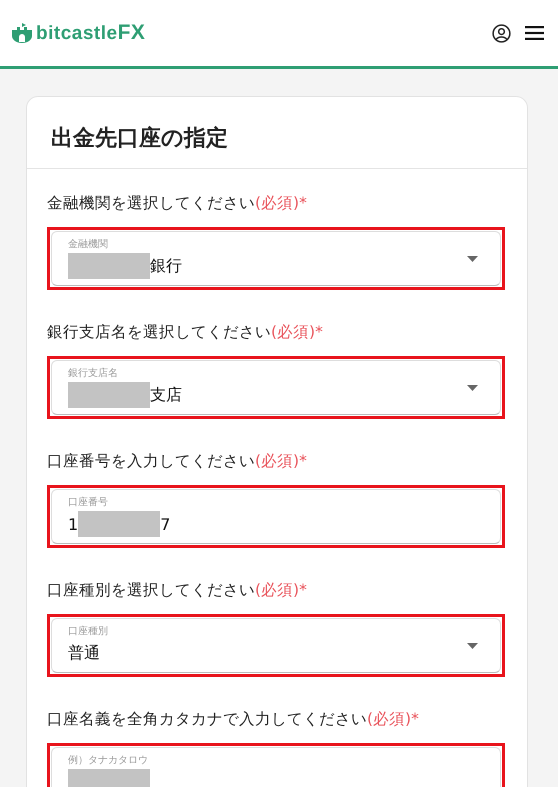 The height and width of the screenshot is (787, 558). I want to click on dropdown-field: 銀行支店名 支店, so click(276, 387).